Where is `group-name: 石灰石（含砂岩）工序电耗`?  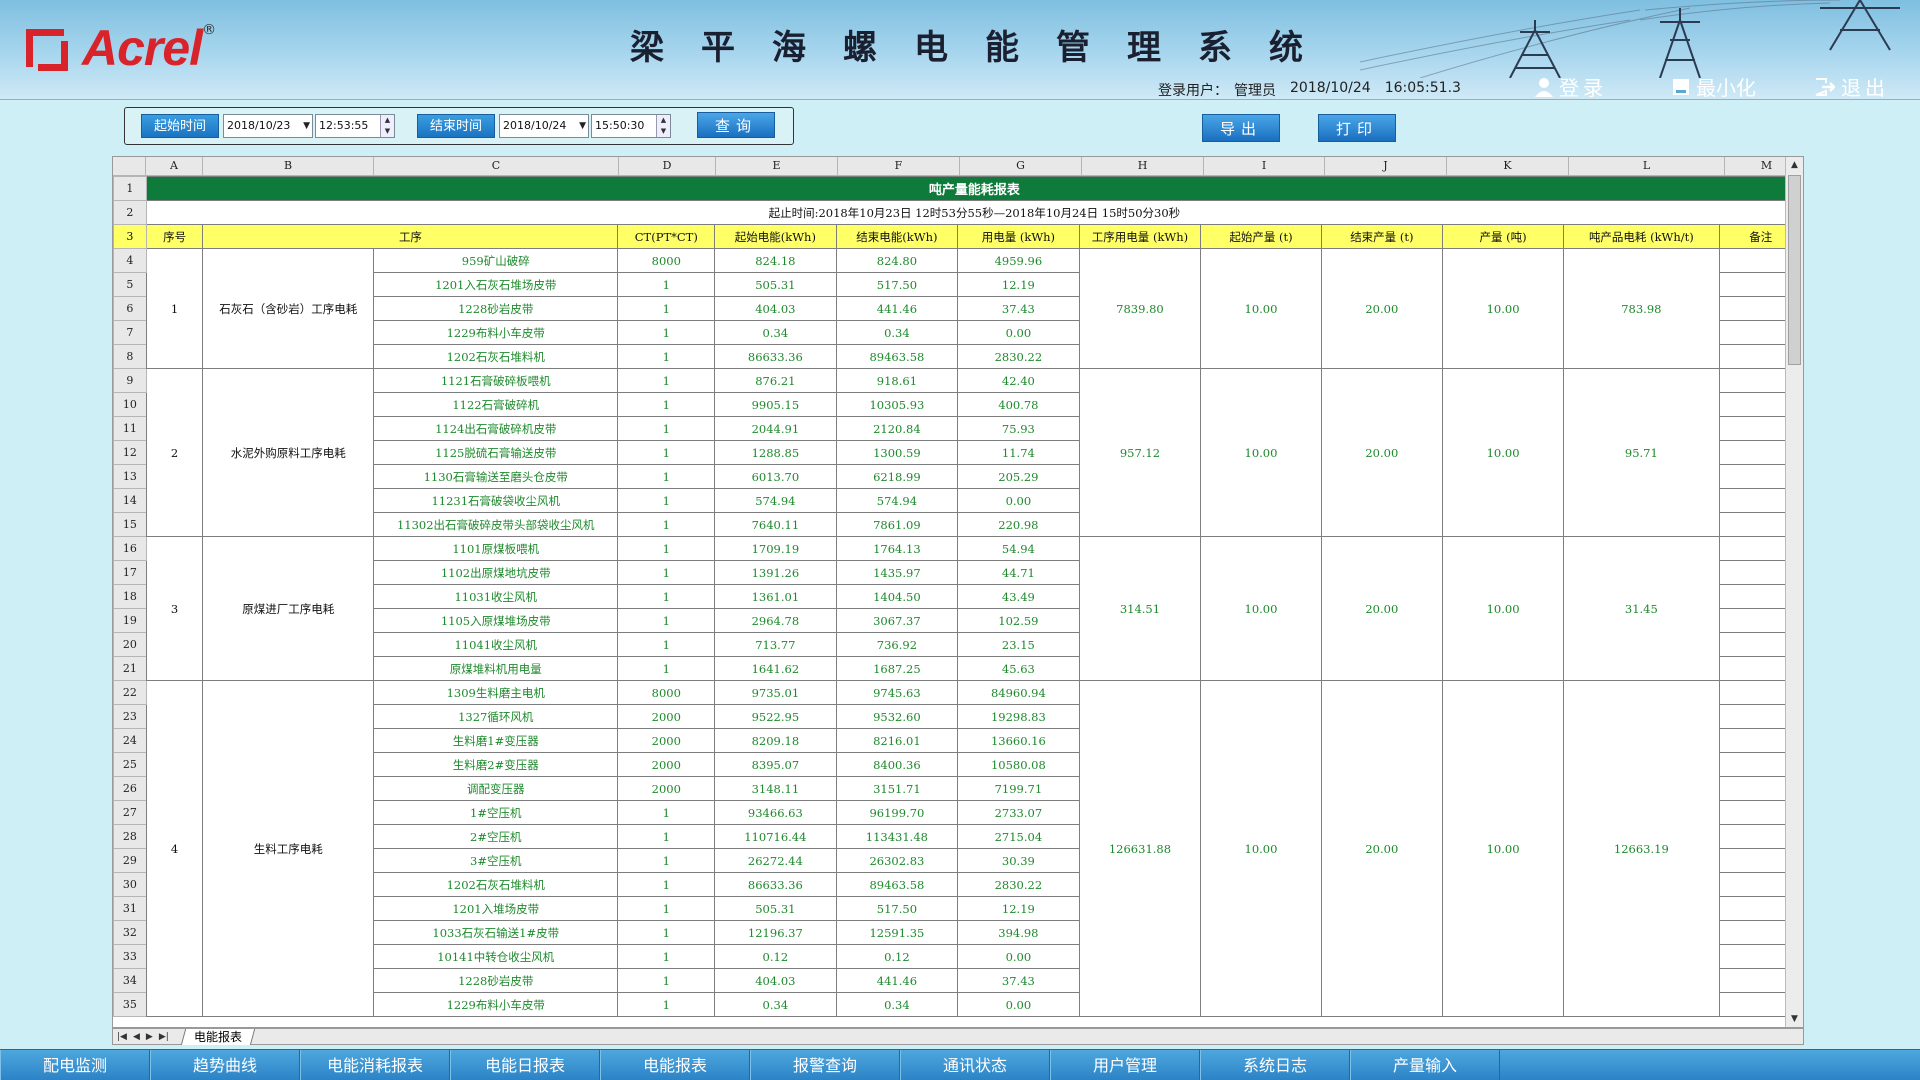
group-name: 石灰石（含砂岩）工序电耗 is located at coordinates (288, 308).